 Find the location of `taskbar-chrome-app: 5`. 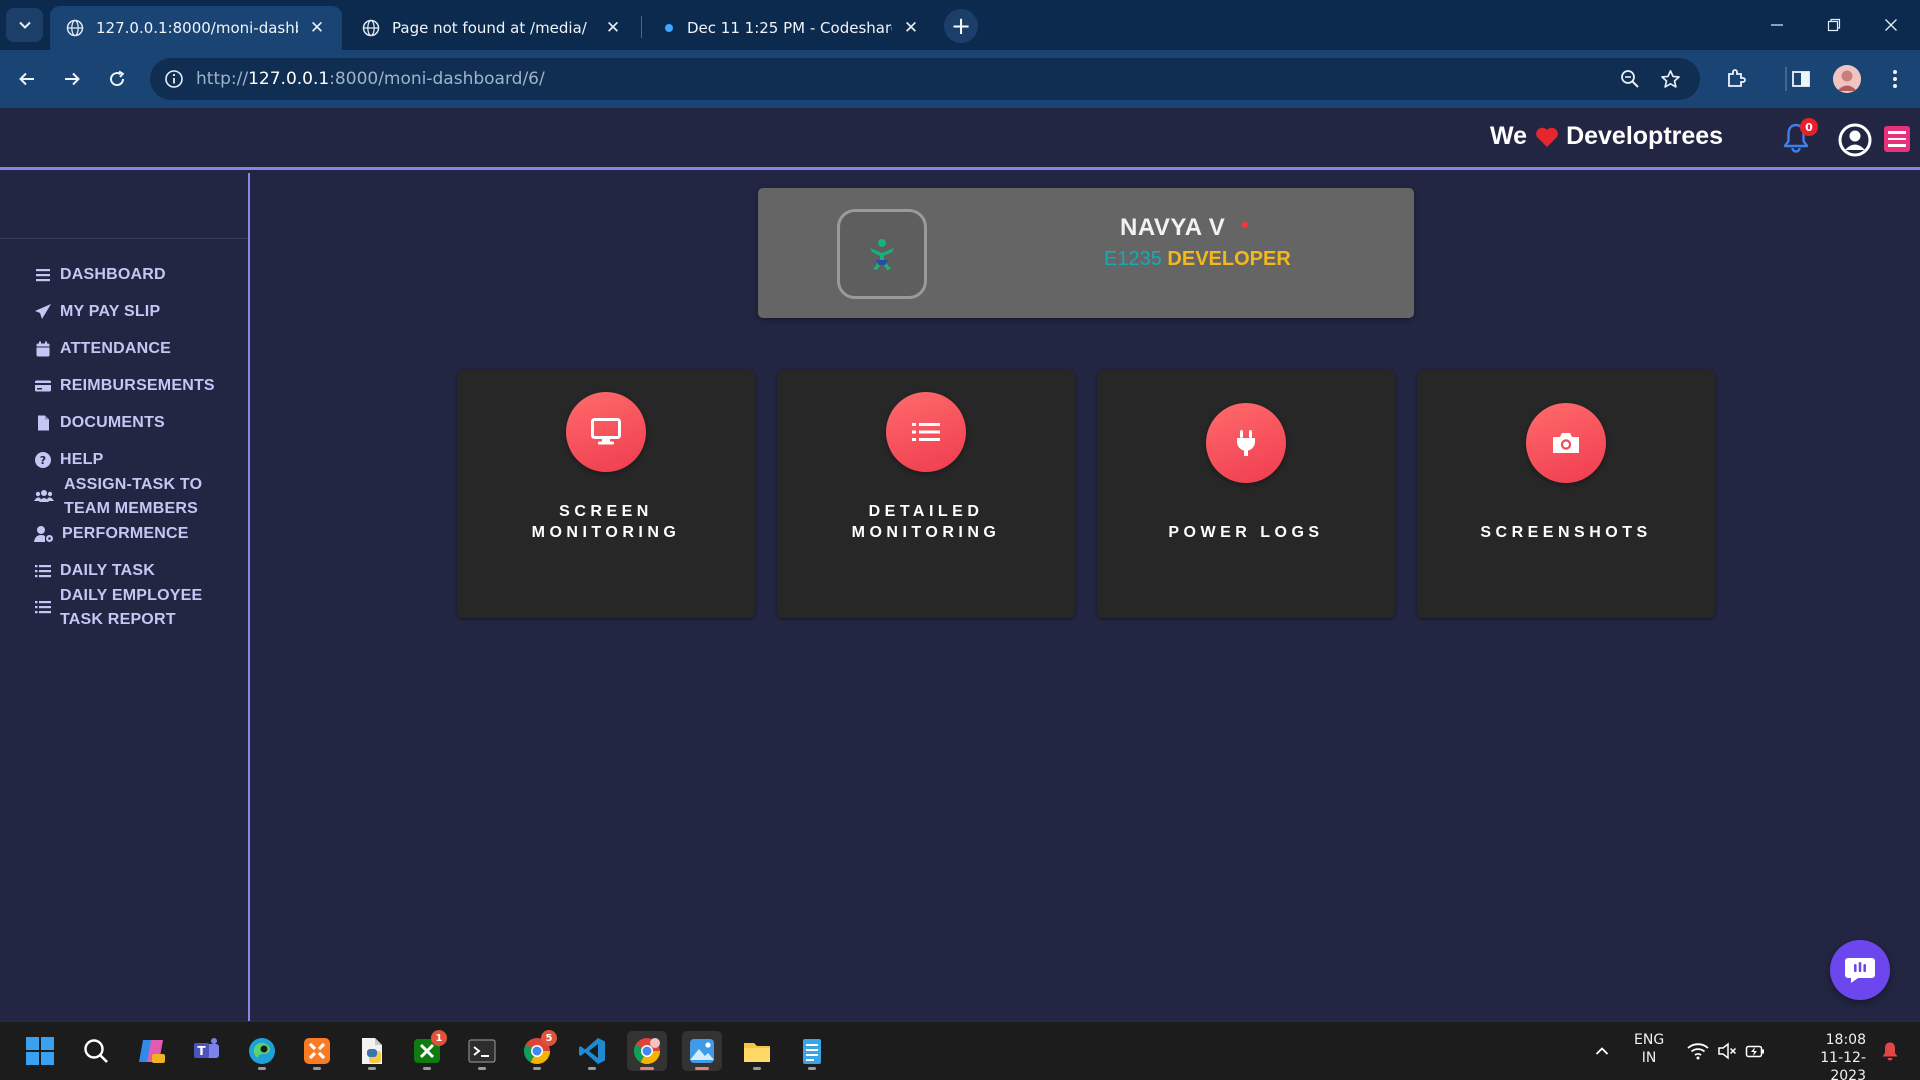

taskbar-chrome-app: 5 is located at coordinates (537, 1050).